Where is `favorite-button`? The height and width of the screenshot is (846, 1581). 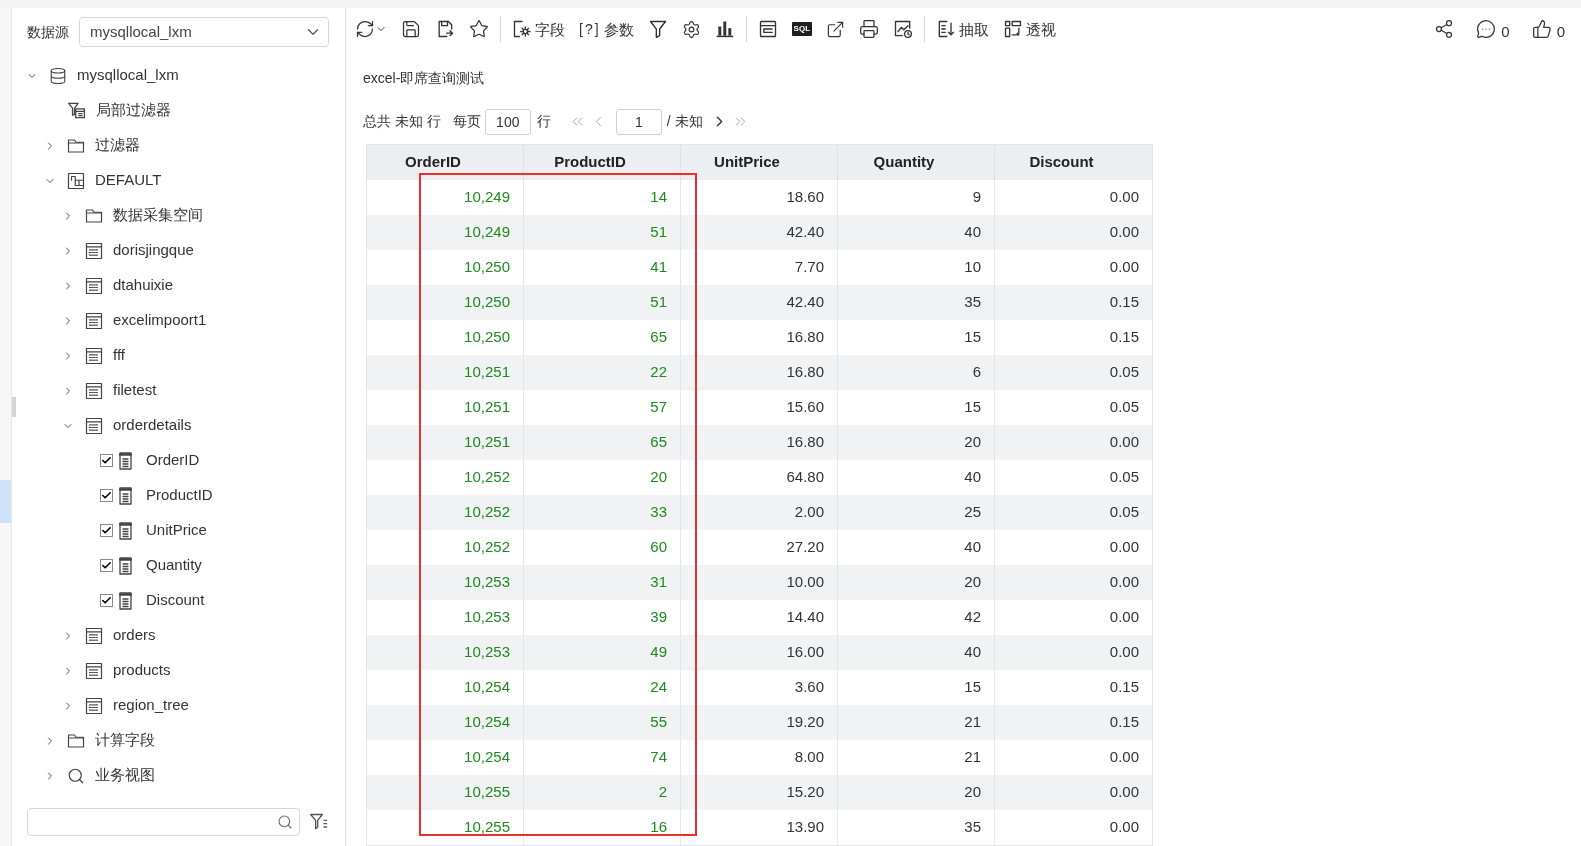 favorite-button is located at coordinates (479, 29).